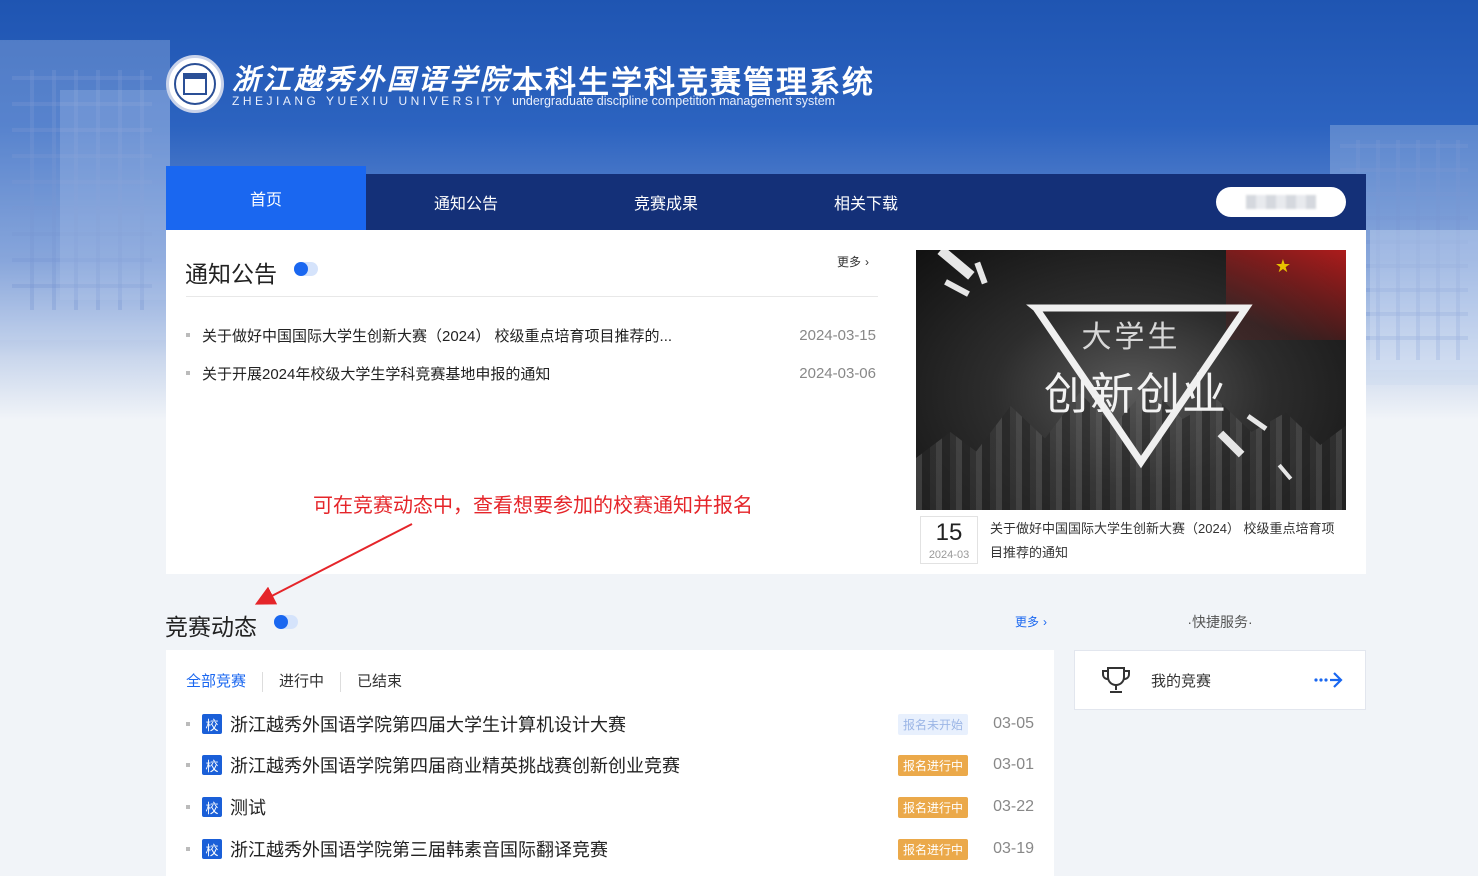 This screenshot has width=1478, height=876. Describe the element at coordinates (666, 202) in the screenshot. I see `nav-achievements: 竞赛成果` at that location.